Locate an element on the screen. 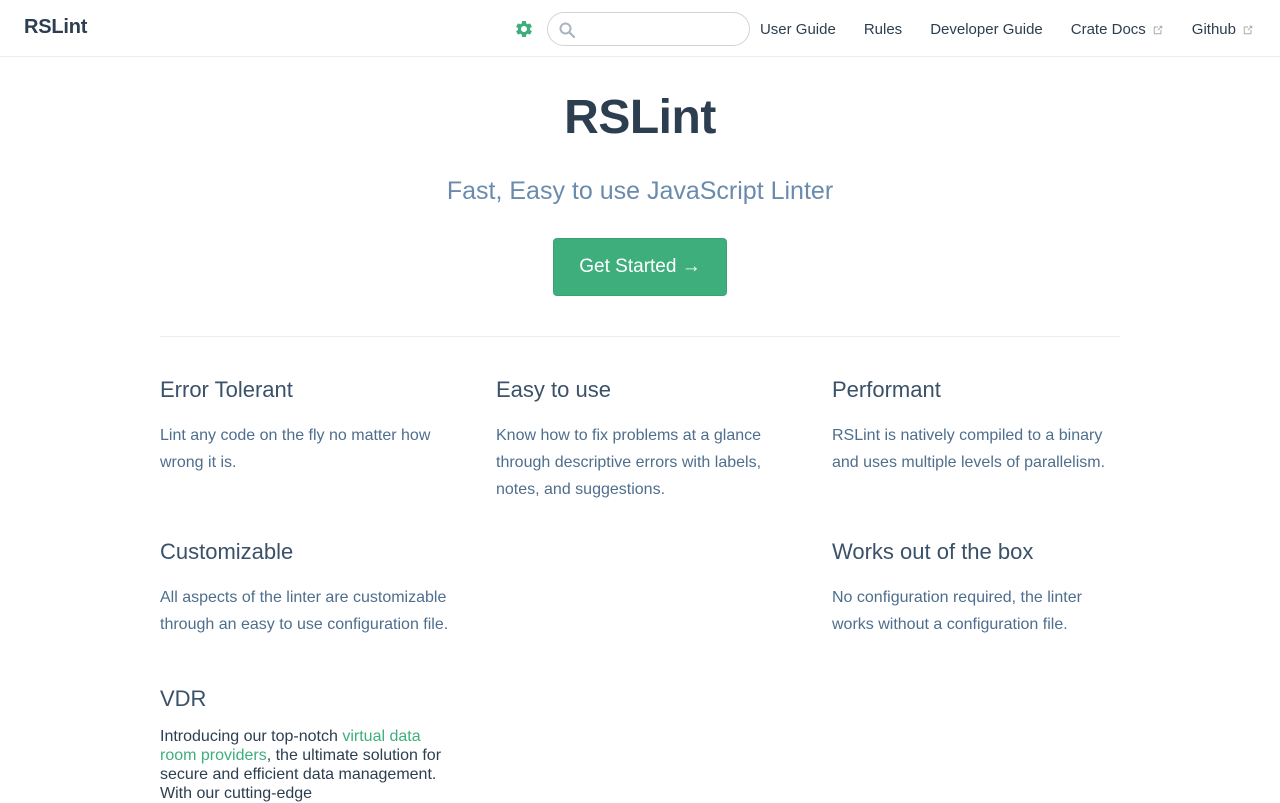  nav-link-github: Github is located at coordinates (1223, 29).